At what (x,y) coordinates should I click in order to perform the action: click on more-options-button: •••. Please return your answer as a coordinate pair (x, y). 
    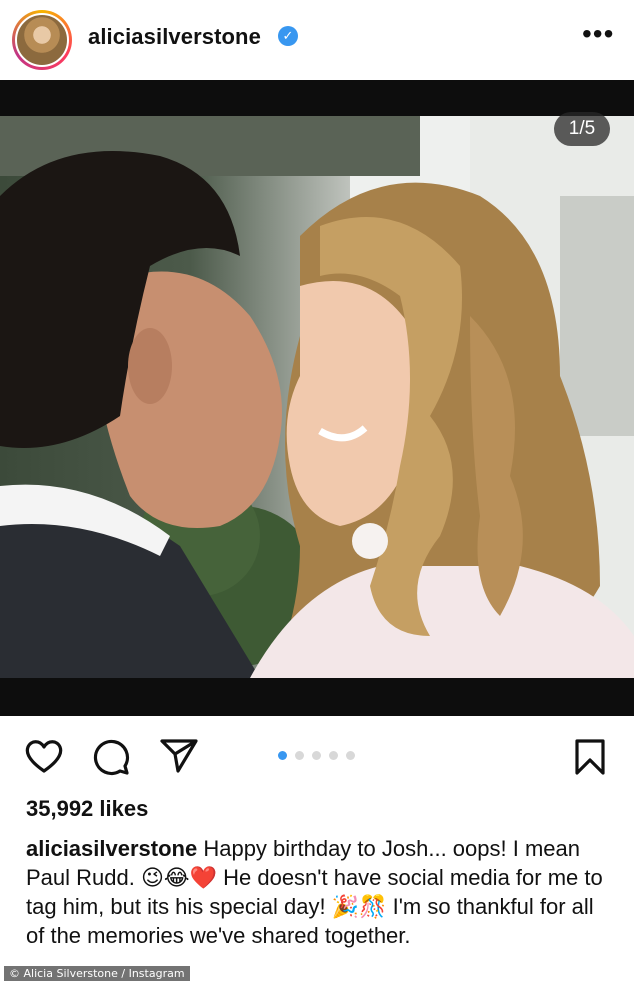
    Looking at the image, I should click on (598, 34).